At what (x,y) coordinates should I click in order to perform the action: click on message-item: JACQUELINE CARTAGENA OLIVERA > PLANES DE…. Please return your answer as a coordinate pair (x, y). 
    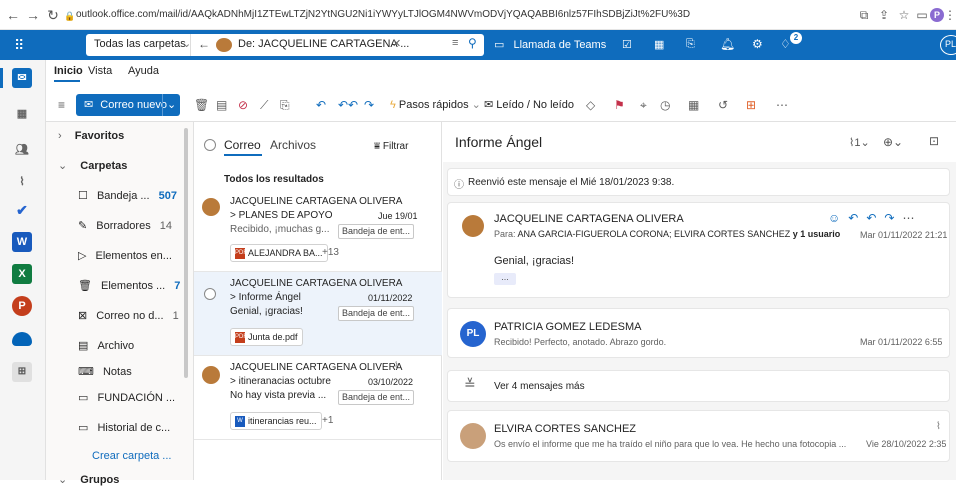
    Looking at the image, I should click on (318, 231).